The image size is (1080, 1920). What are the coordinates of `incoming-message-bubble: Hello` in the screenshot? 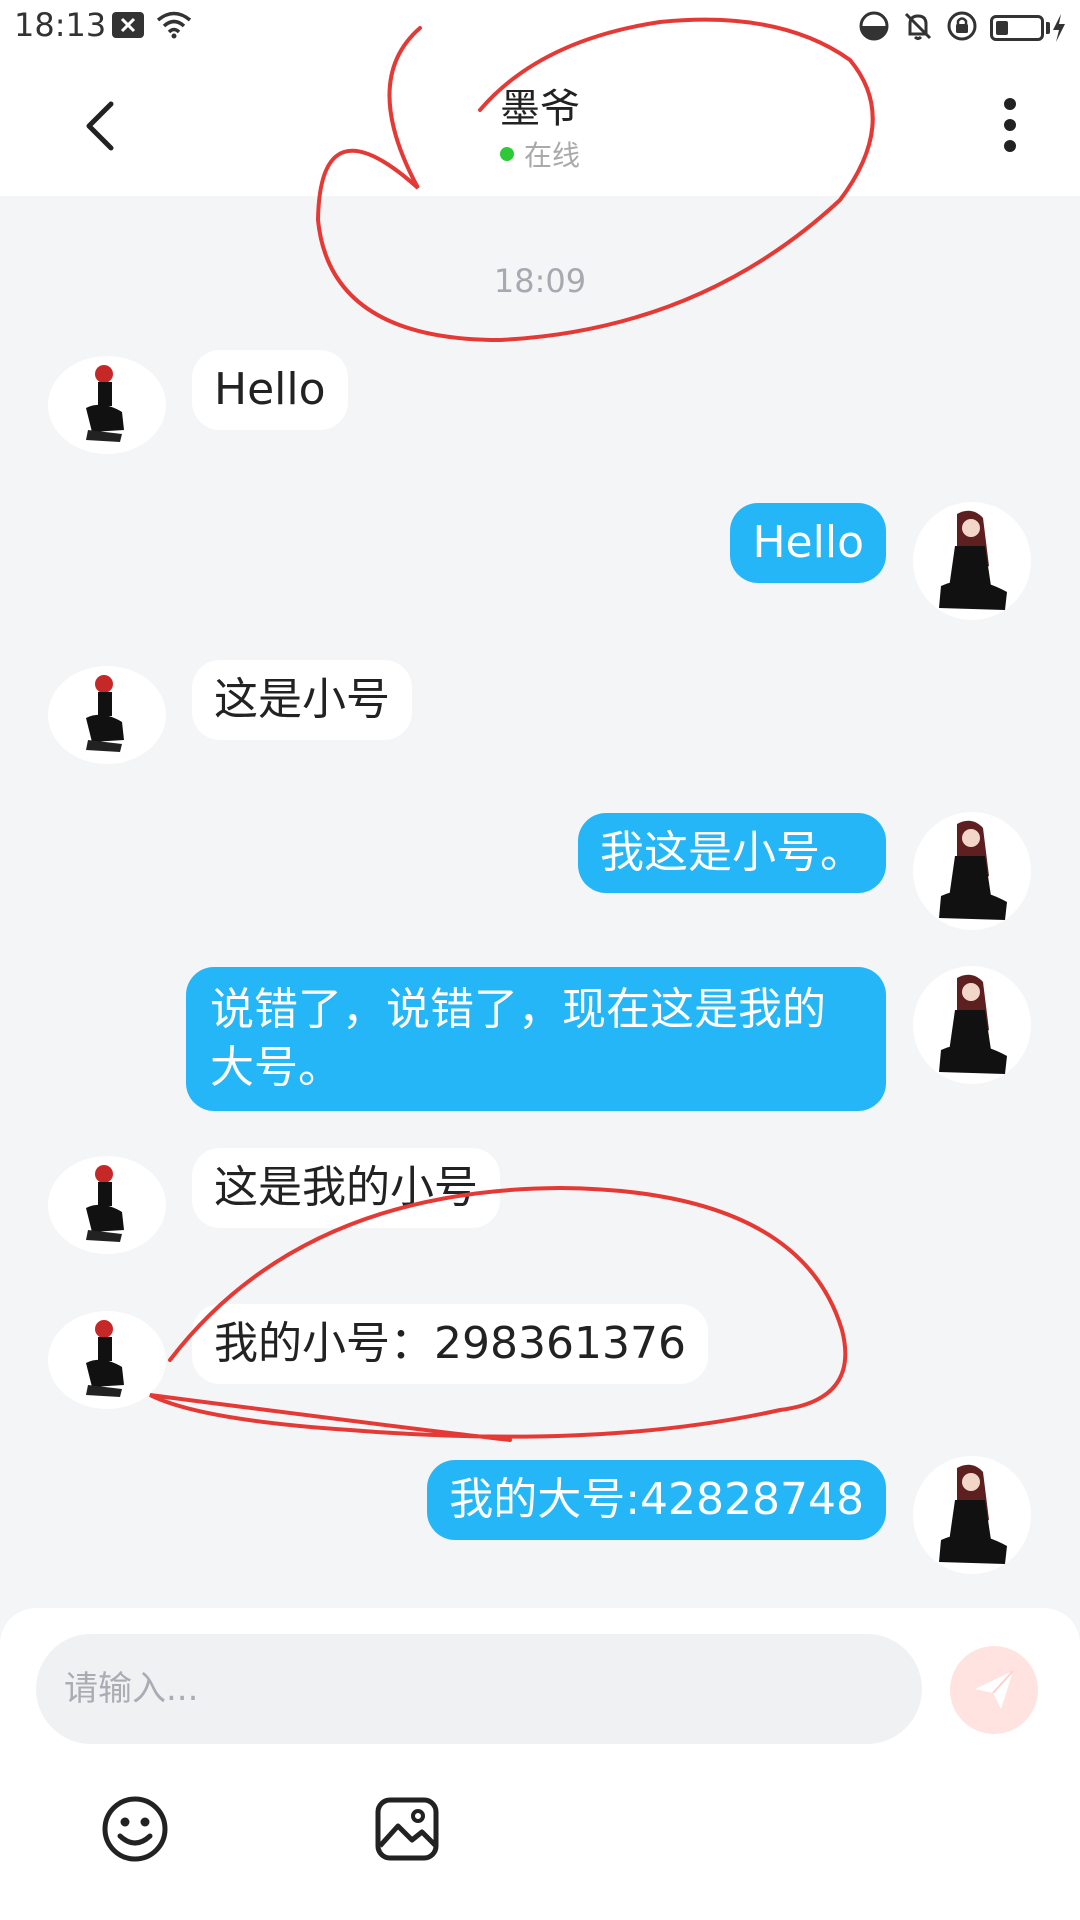 It's located at (270, 390).